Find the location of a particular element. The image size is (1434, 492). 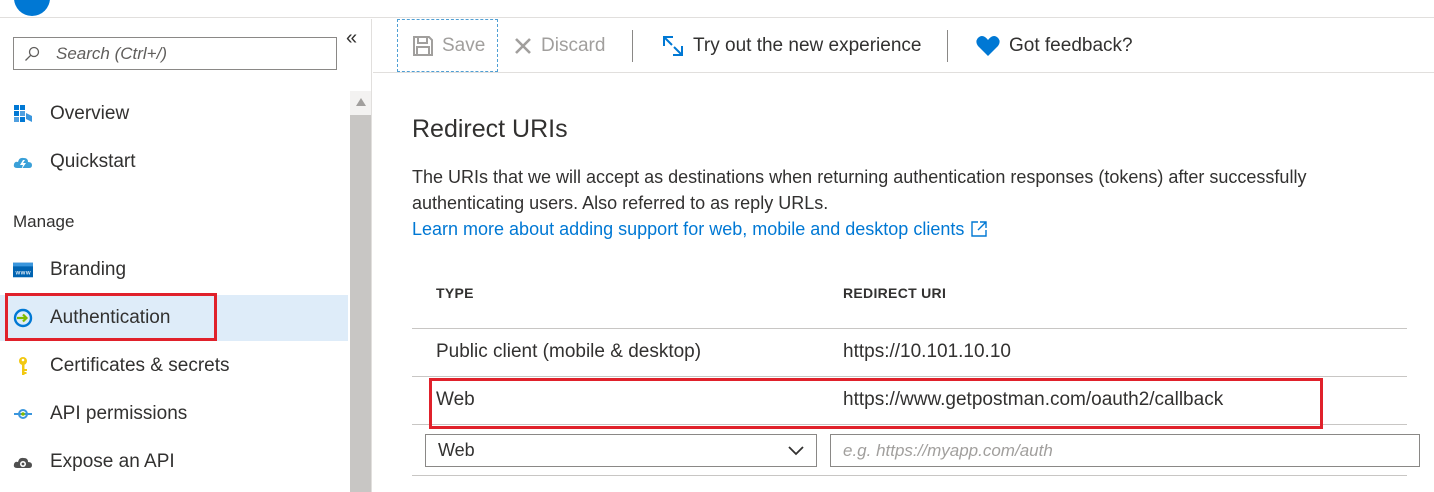

sidebar-item-label: Quickstart is located at coordinates (93, 161).